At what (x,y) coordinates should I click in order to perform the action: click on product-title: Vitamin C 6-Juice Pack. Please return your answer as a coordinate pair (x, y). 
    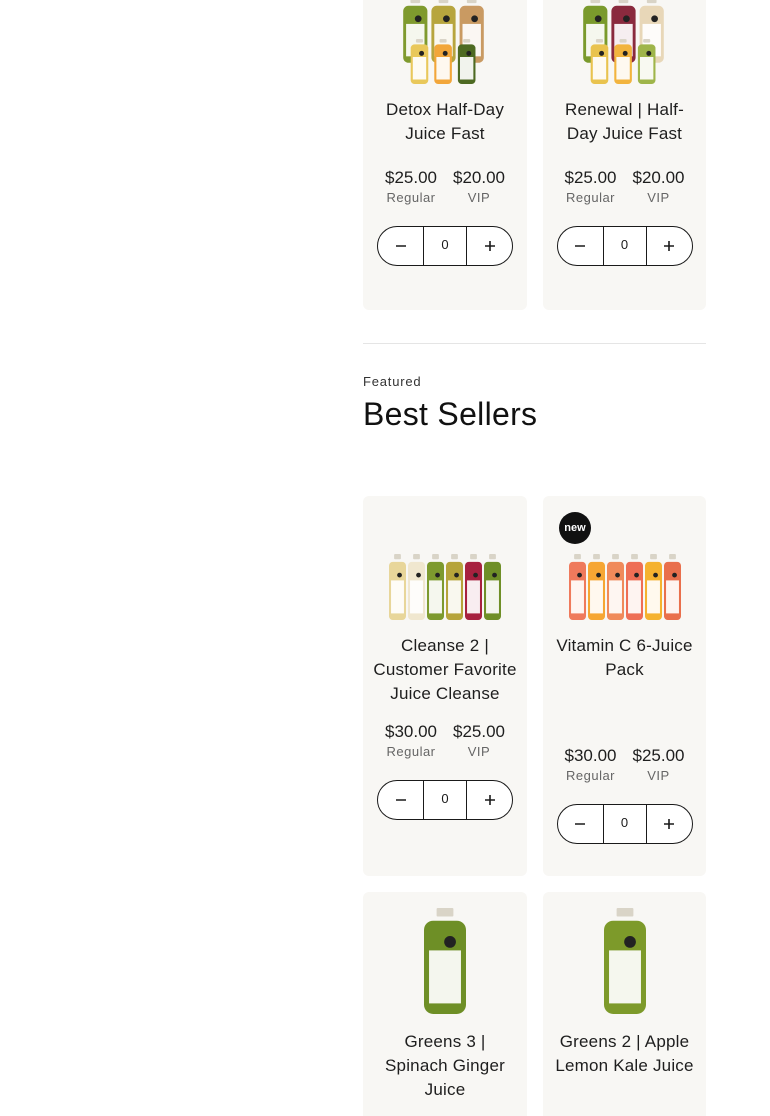
    Looking at the image, I should click on (624, 658).